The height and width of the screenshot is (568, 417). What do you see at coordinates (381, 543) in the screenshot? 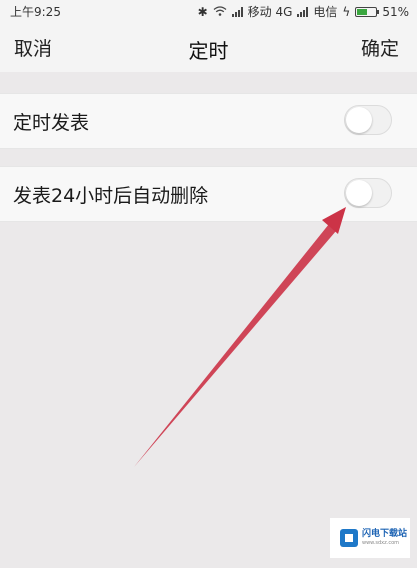
I see `watermark-site: www.sdxz.com` at bounding box center [381, 543].